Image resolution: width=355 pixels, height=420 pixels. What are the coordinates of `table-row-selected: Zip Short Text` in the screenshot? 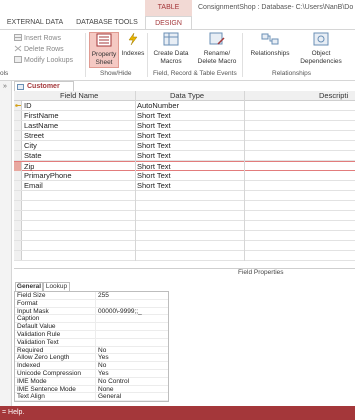 It's located at (184, 166).